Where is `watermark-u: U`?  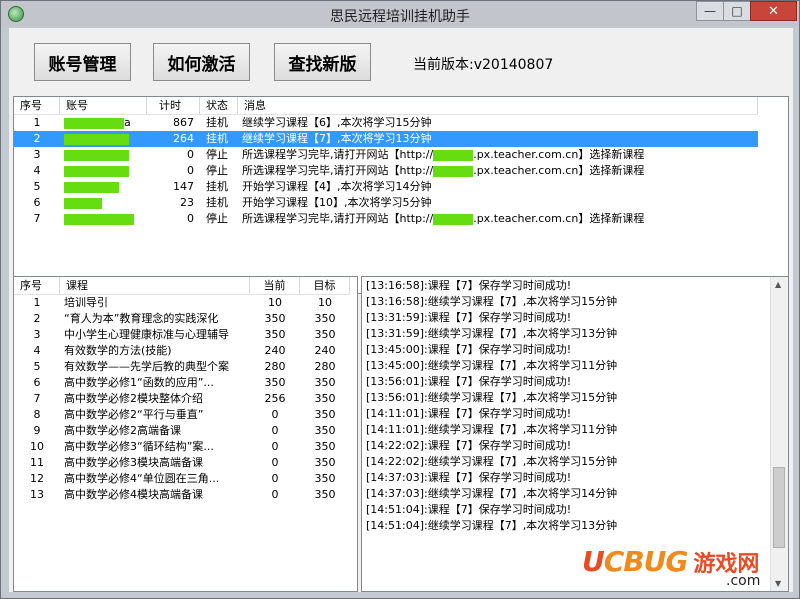 watermark-u: U is located at coordinates (593, 561).